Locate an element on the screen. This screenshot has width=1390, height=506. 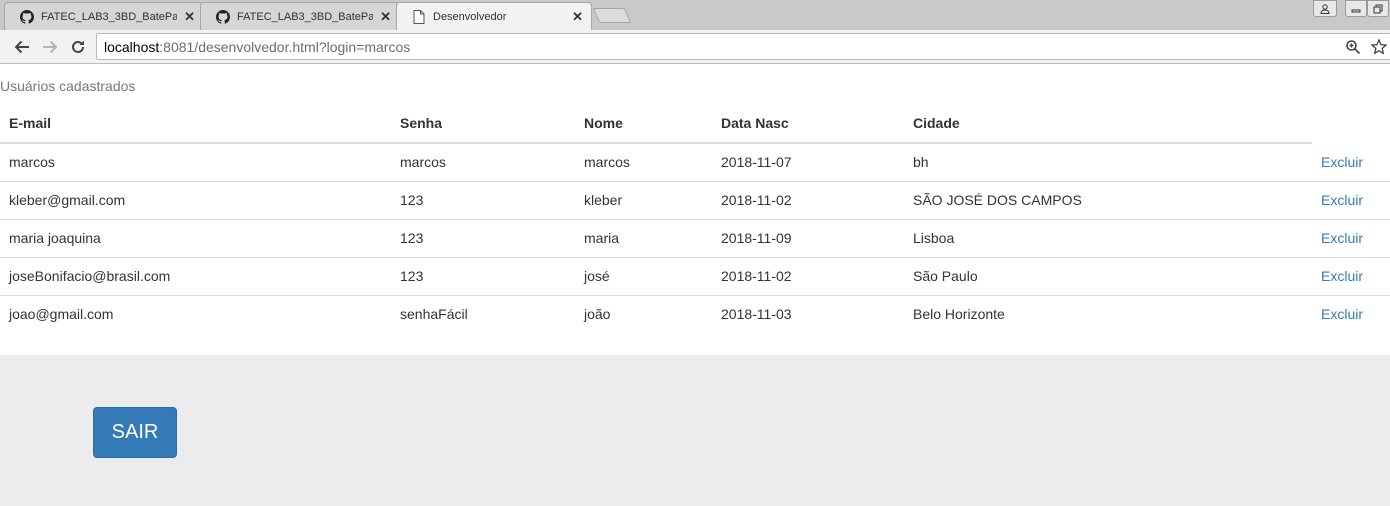
cell-email: joseBonifacio@brasil.com is located at coordinates (195, 275).